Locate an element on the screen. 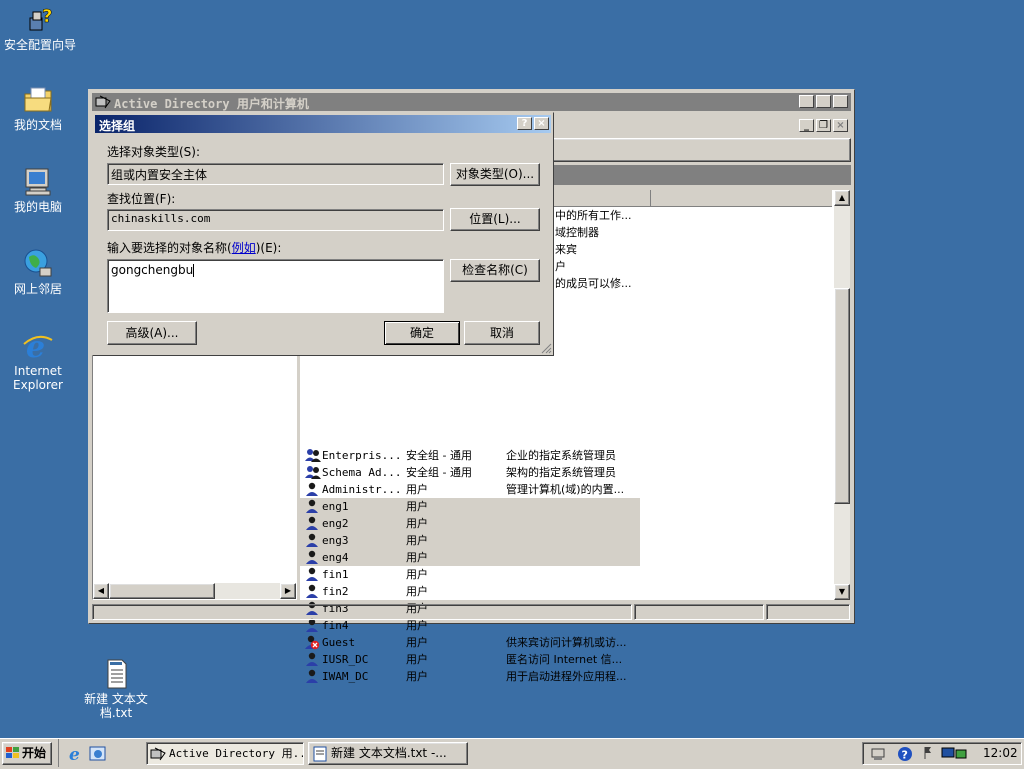  notepad-icon is located at coordinates (320, 754).